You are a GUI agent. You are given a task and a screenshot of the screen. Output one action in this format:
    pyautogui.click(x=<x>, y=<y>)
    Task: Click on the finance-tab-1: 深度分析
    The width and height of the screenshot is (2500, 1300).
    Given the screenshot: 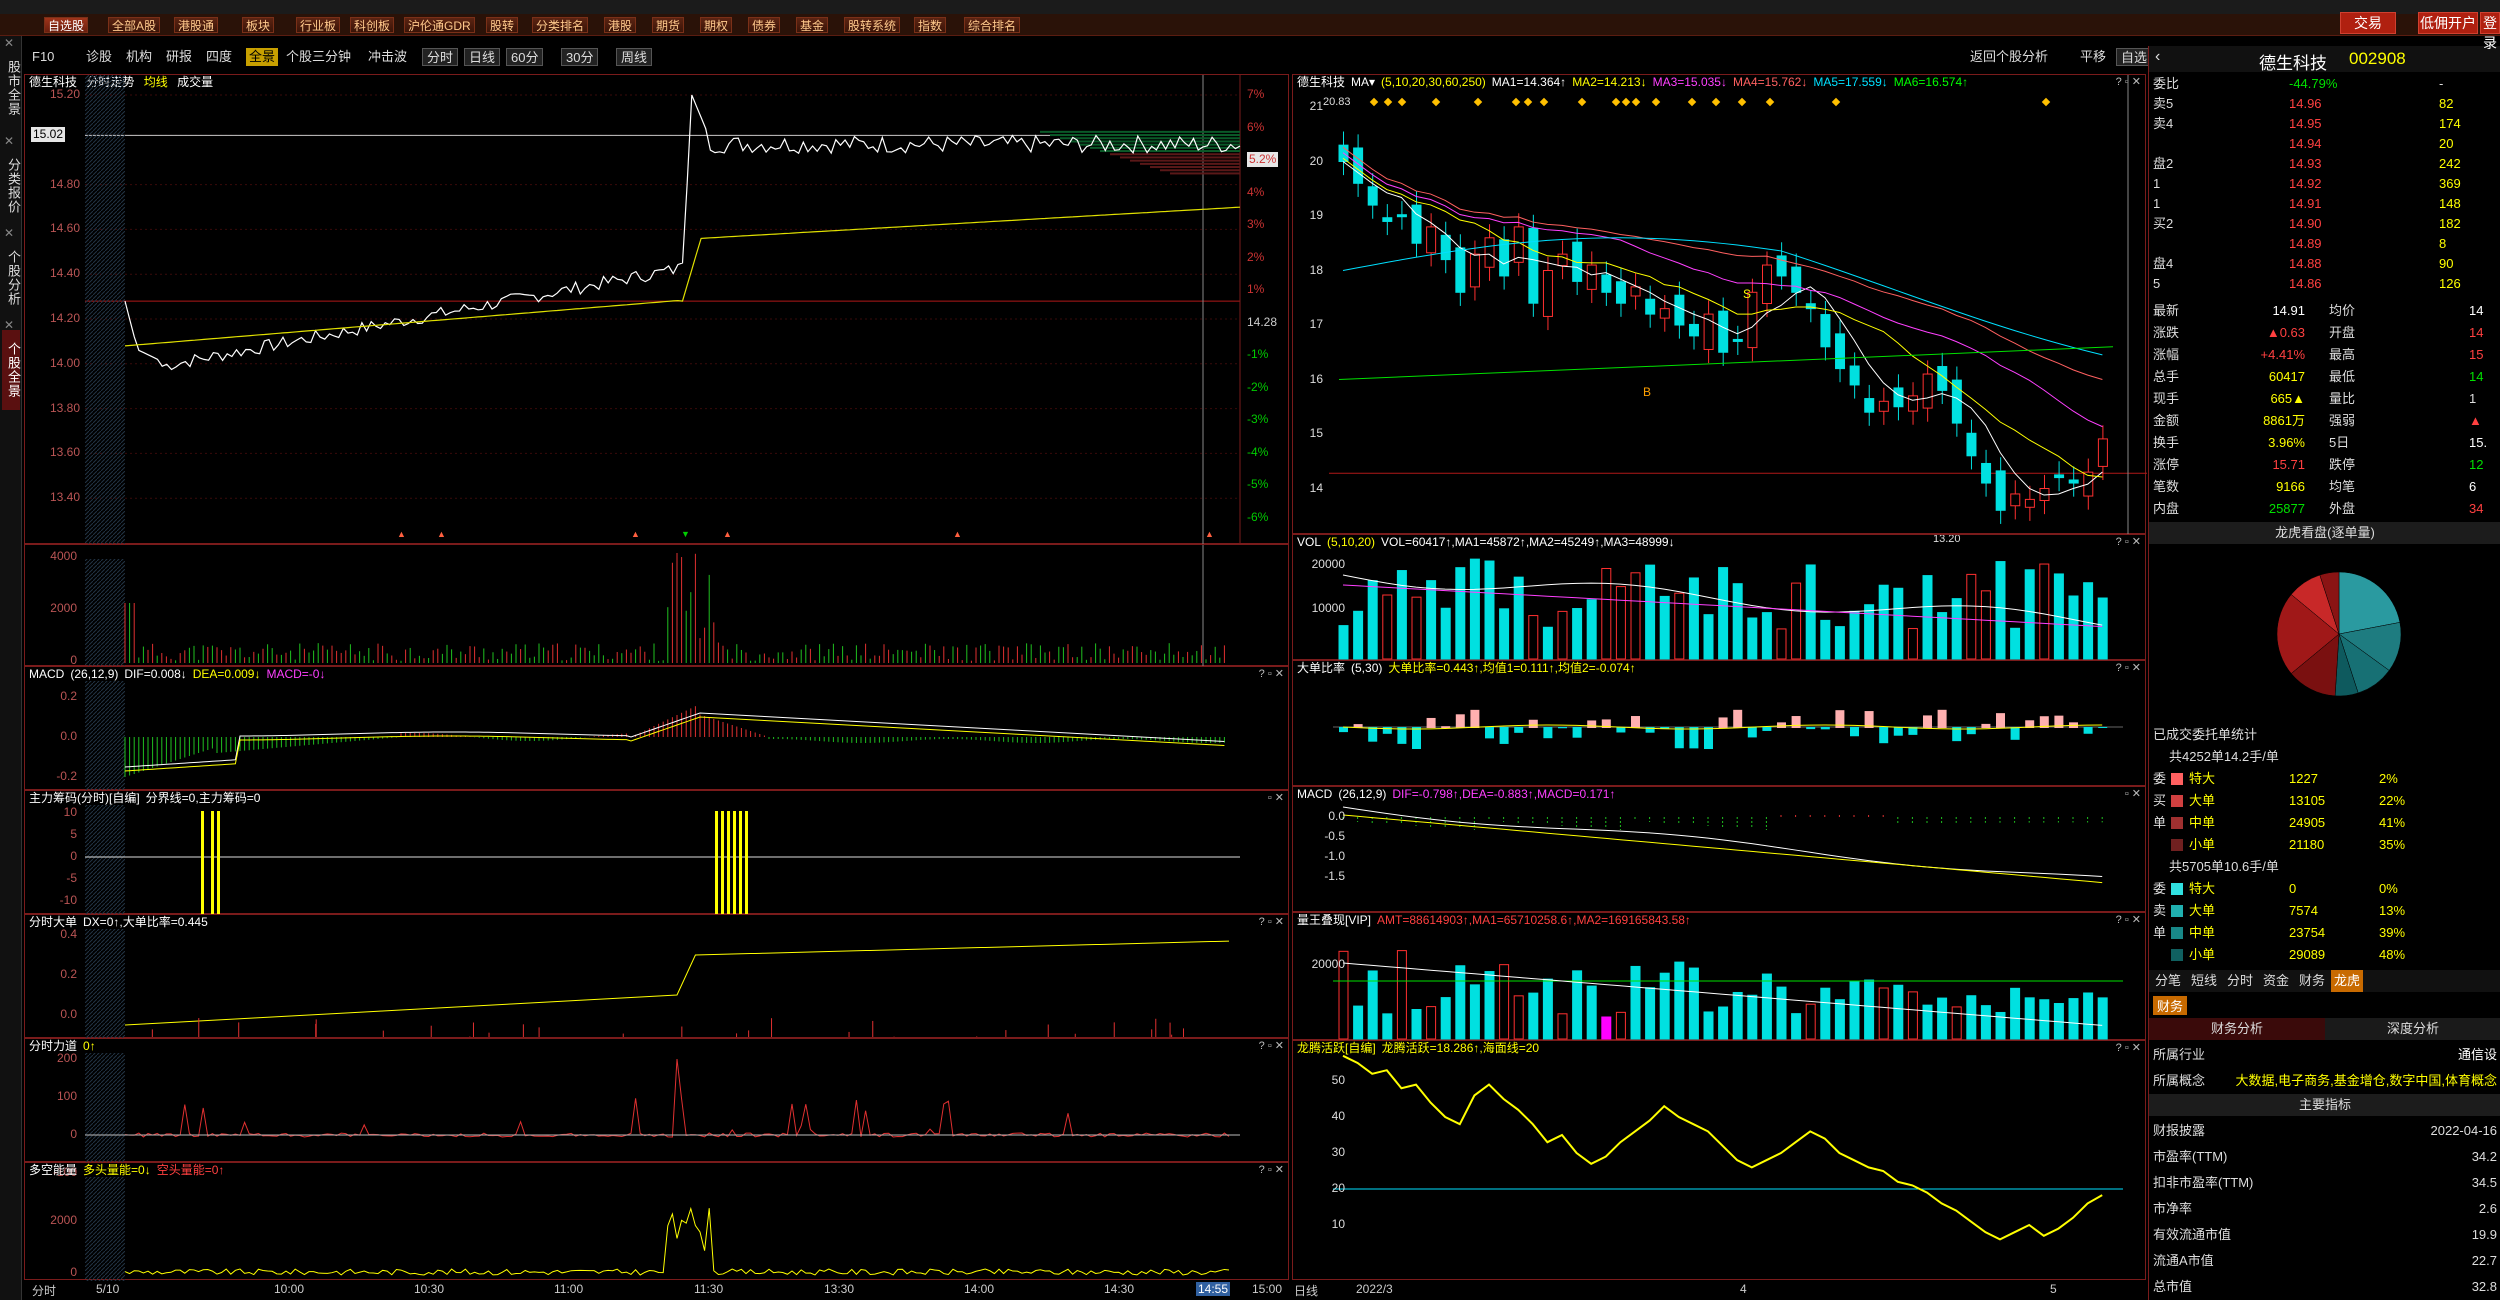 What is the action you would take?
    pyautogui.click(x=2412, y=1029)
    